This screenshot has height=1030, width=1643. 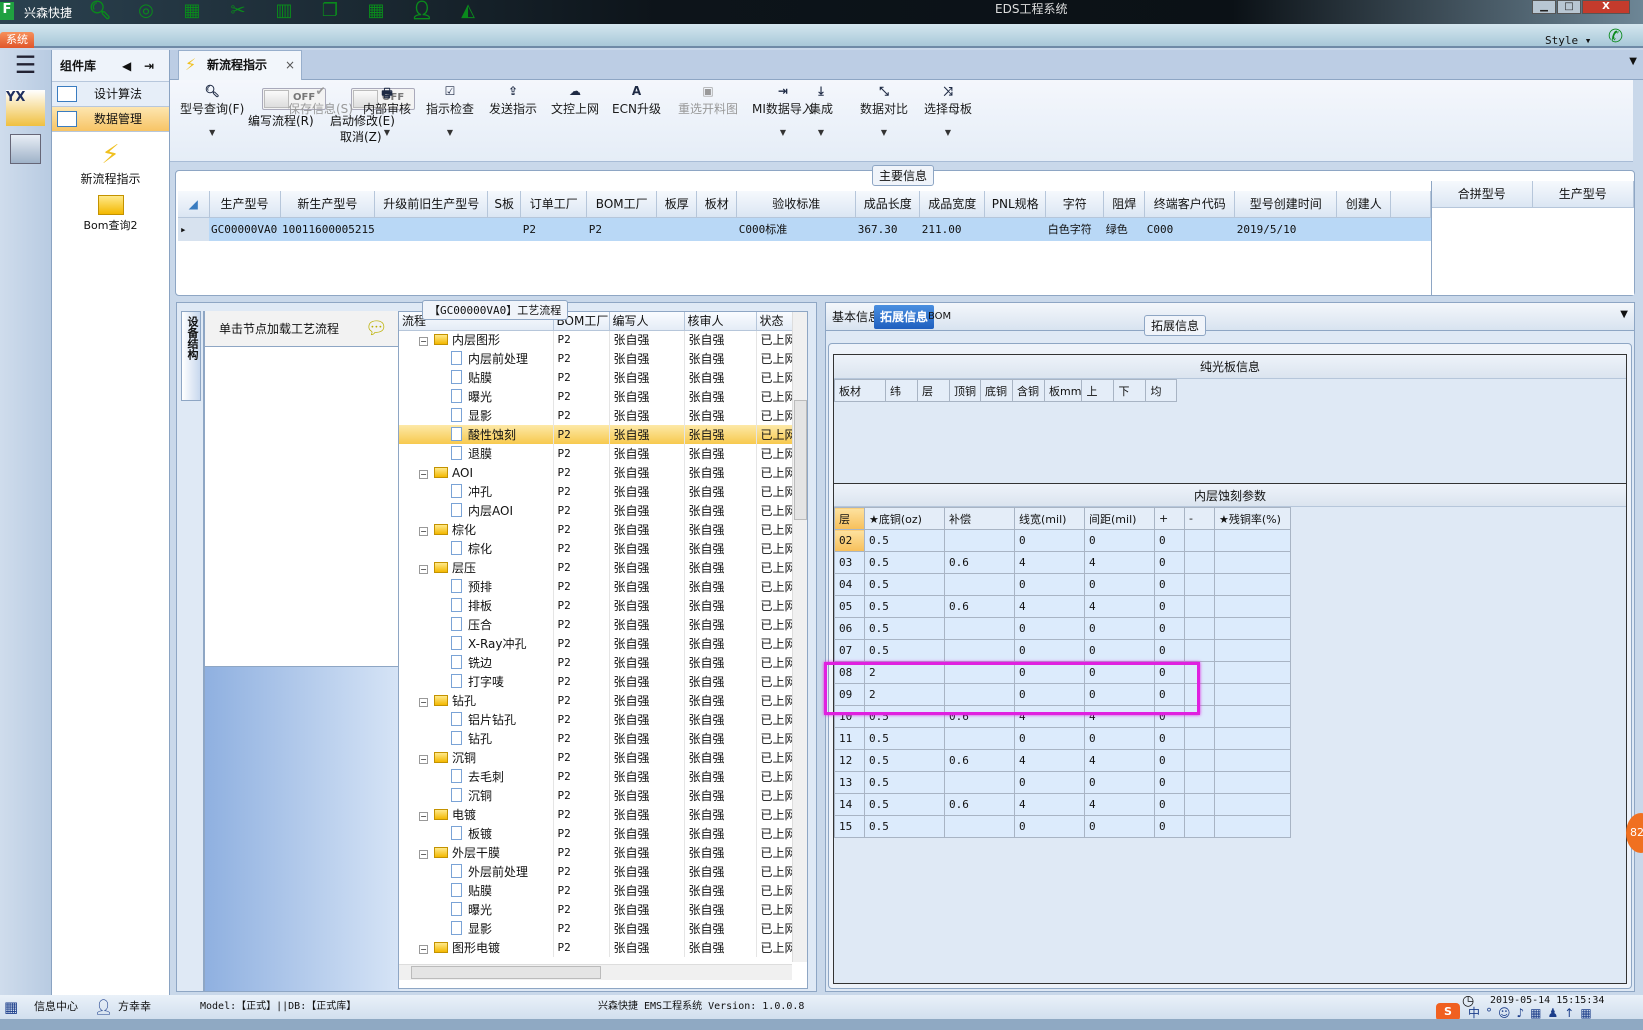 What do you see at coordinates (1130, 390) in the screenshot?
I see `column-header: 下` at bounding box center [1130, 390].